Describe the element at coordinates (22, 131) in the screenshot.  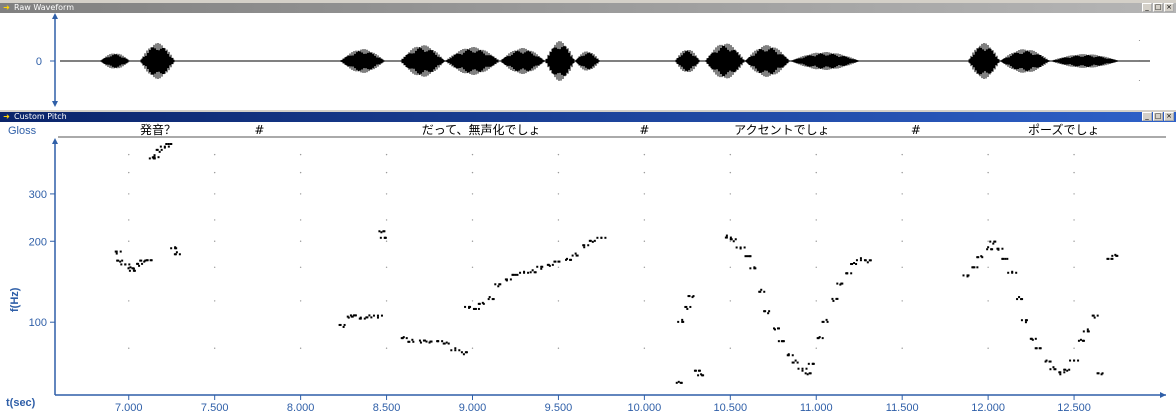
I see `gloss-label: Gloss` at that location.